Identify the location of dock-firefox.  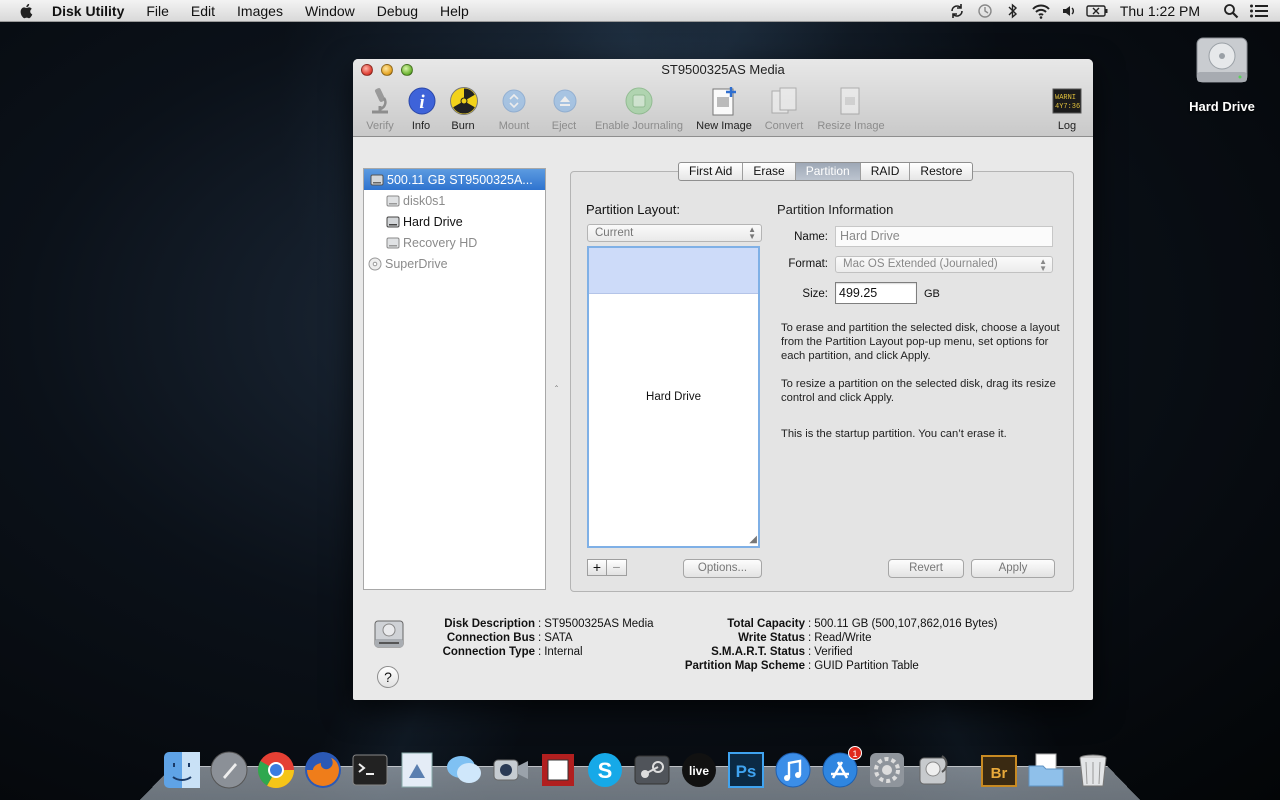
(323, 770).